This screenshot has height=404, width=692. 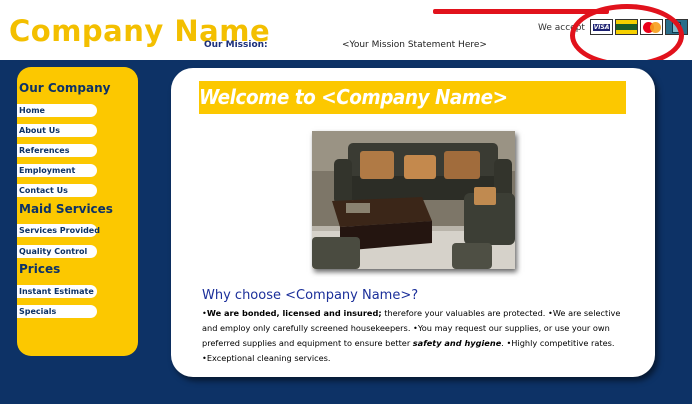 What do you see at coordinates (561, 28) in the screenshot?
I see `we-accept-label: We accept` at bounding box center [561, 28].